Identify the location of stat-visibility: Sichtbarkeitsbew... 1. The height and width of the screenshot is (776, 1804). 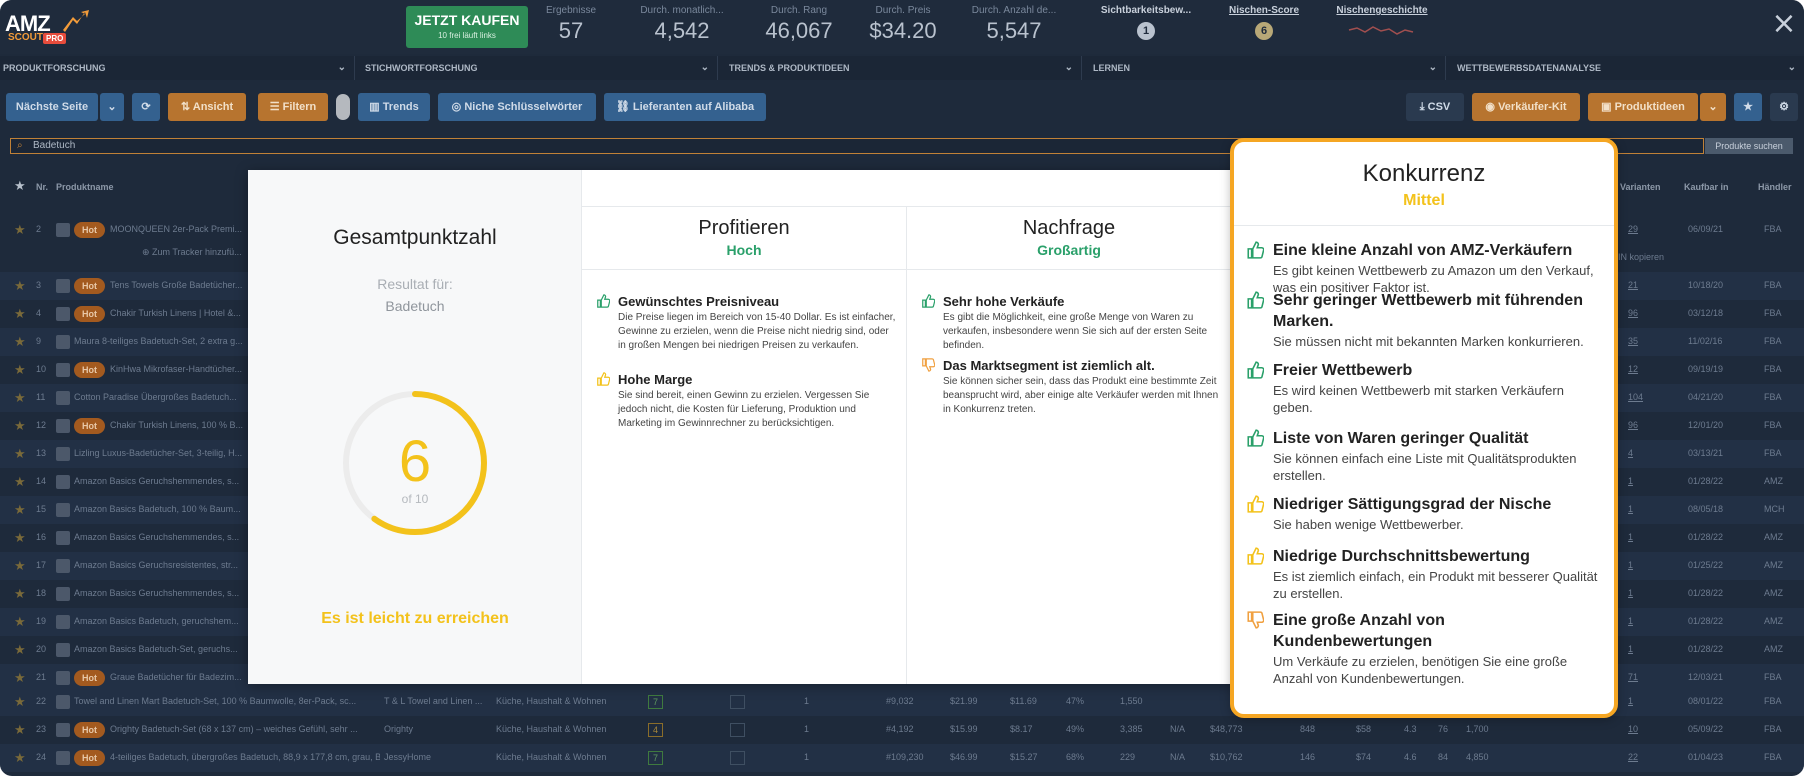
(1146, 27).